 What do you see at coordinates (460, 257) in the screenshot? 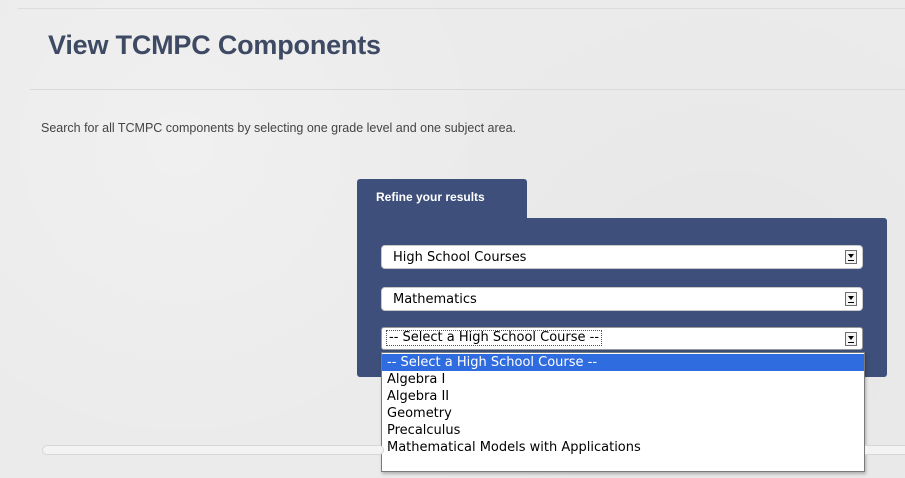
I see `grade-level-select-value: High School Courses` at bounding box center [460, 257].